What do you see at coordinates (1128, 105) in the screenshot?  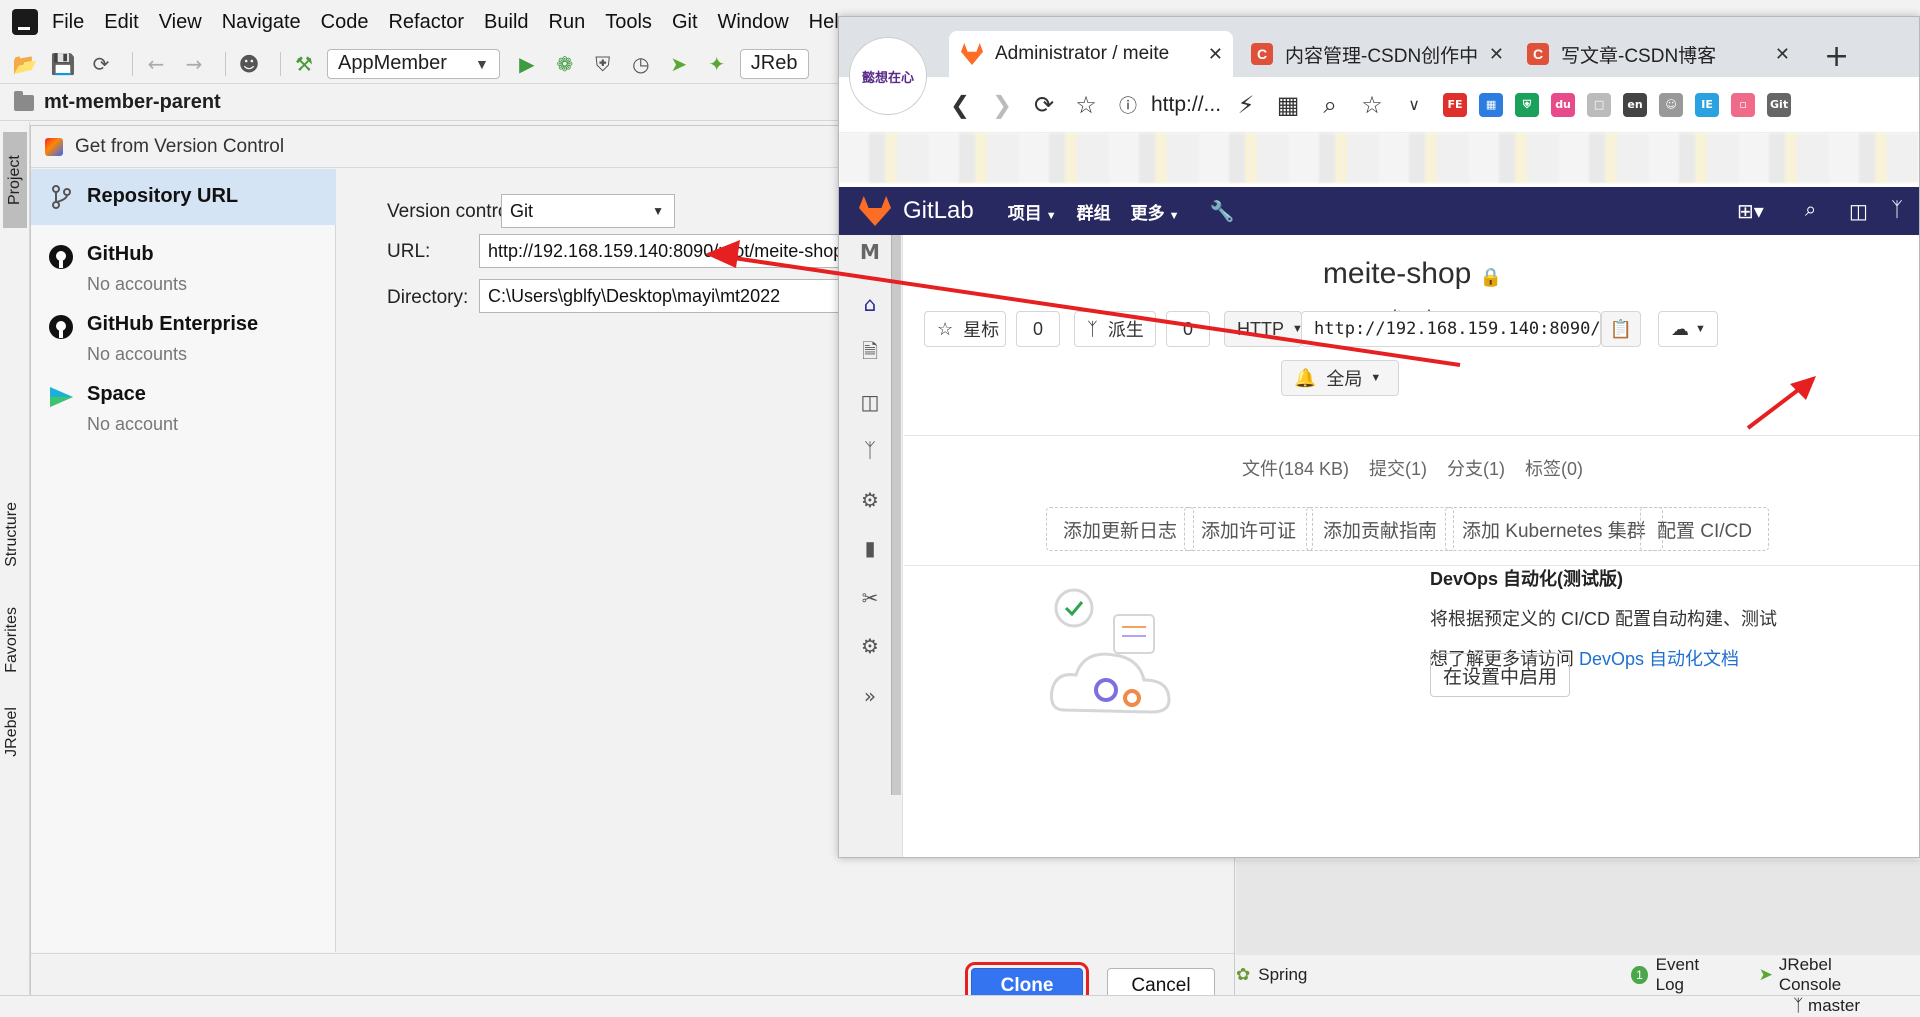 I see `info-icon: ⓘ` at bounding box center [1128, 105].